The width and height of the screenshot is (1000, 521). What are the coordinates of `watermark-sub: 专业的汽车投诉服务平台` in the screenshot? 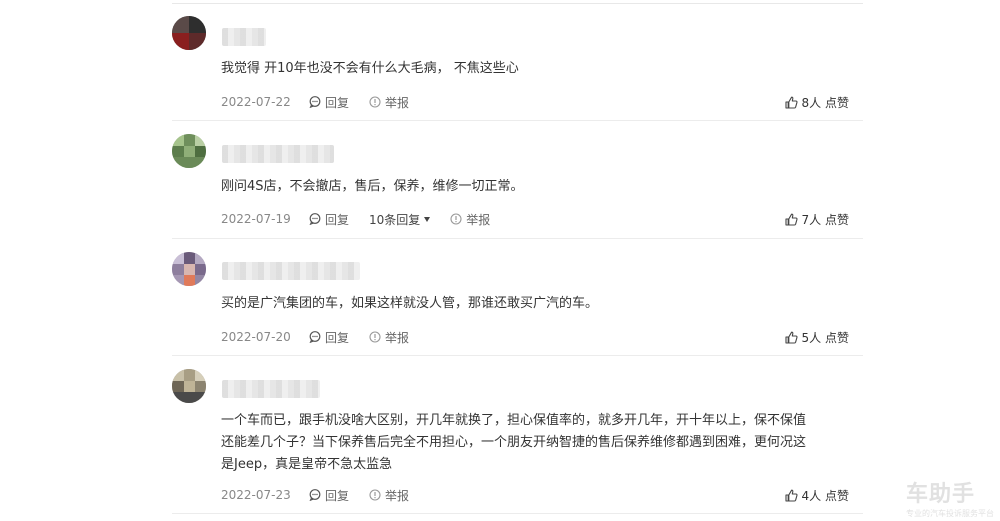 It's located at (950, 513).